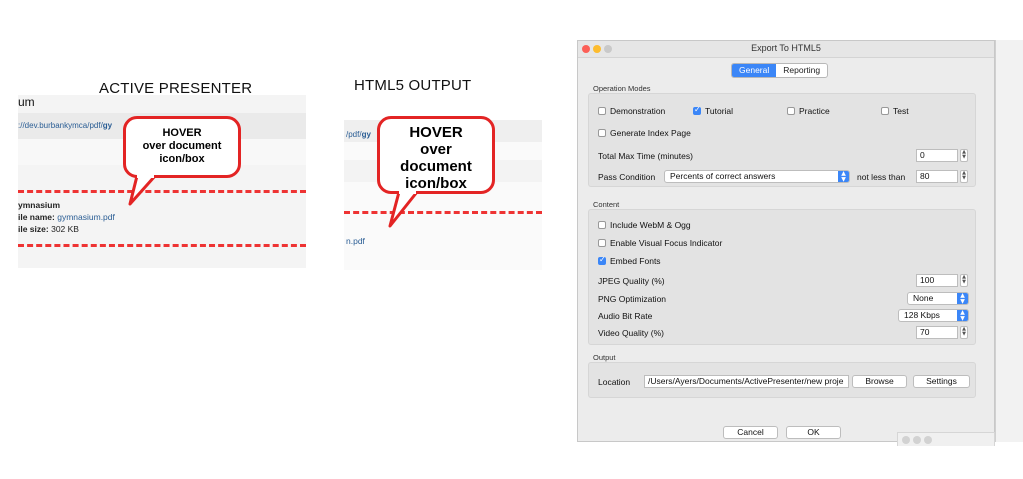 The width and height of the screenshot is (1023, 479). Describe the element at coordinates (791, 111) in the screenshot. I see `practice-checkbox` at that location.